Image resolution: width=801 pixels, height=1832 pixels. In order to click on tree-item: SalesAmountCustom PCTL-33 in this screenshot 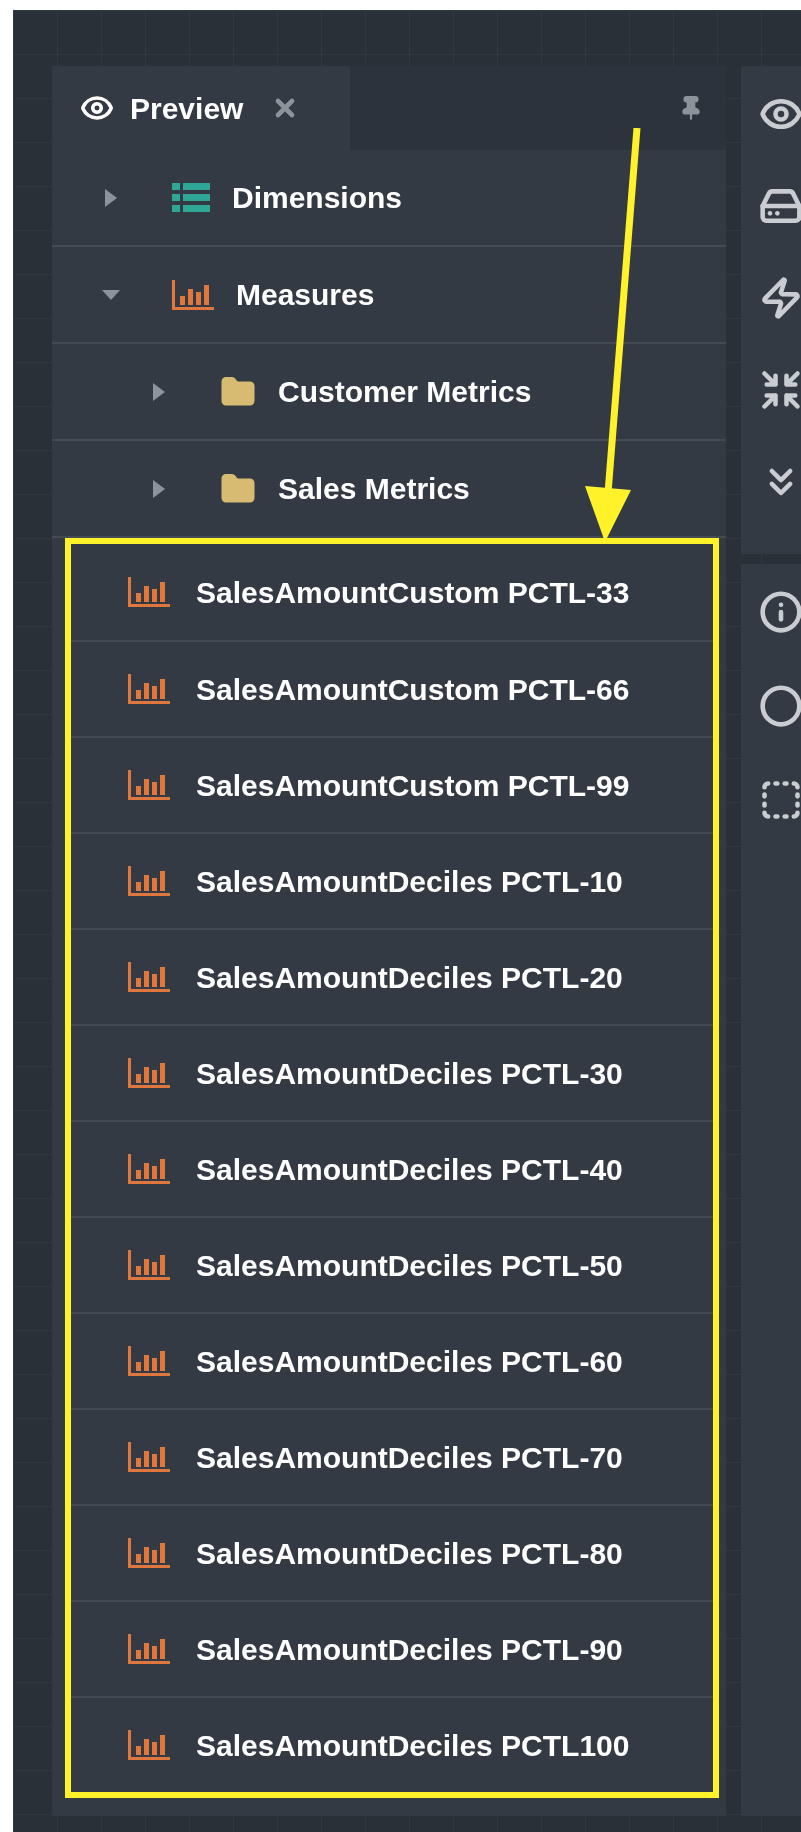, I will do `click(392, 592)`.